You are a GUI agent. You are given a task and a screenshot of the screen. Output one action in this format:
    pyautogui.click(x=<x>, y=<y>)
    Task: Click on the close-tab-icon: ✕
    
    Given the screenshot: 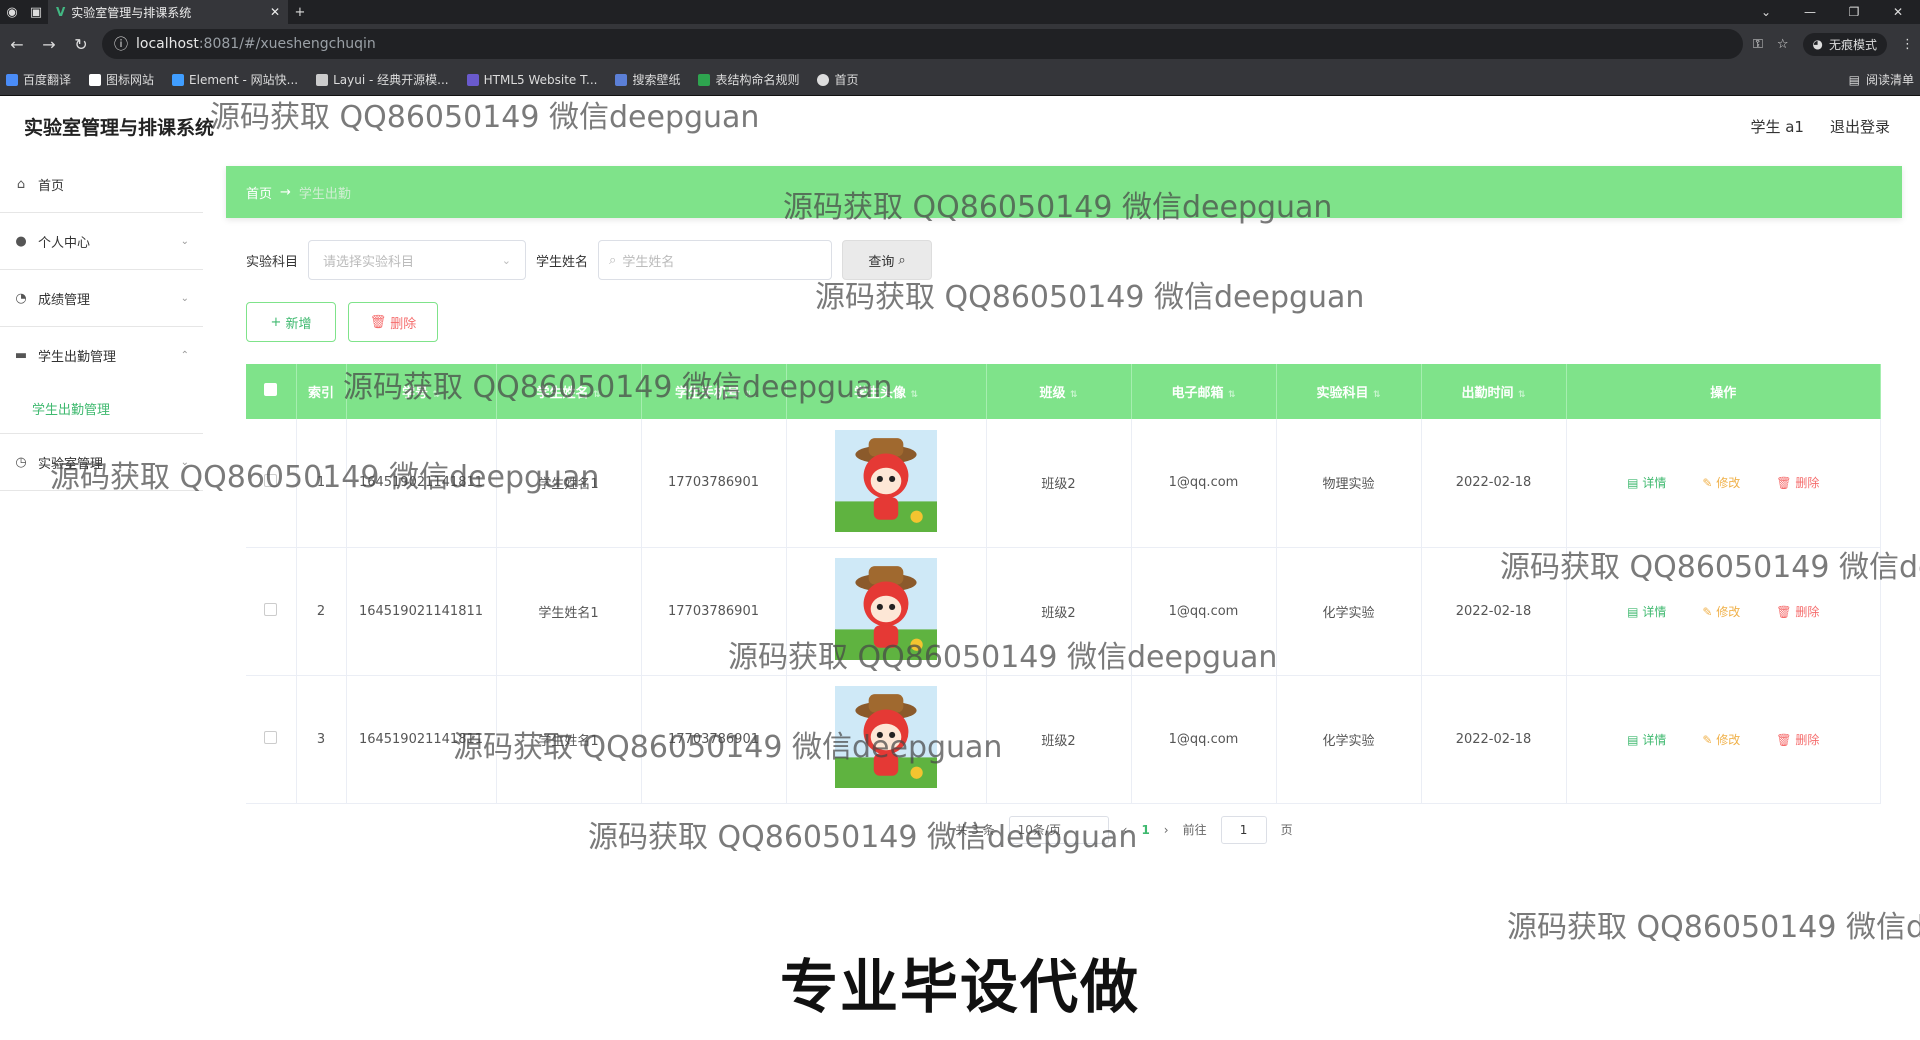 What is the action you would take?
    pyautogui.click(x=275, y=12)
    